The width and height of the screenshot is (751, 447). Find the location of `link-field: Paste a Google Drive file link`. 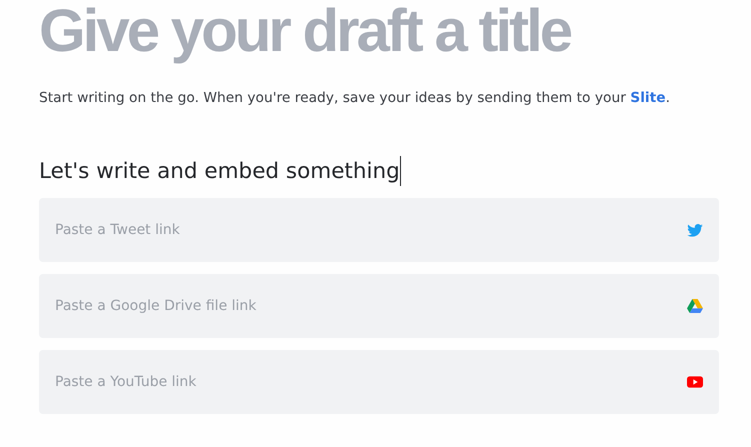

link-field: Paste a Google Drive file link is located at coordinates (379, 306).